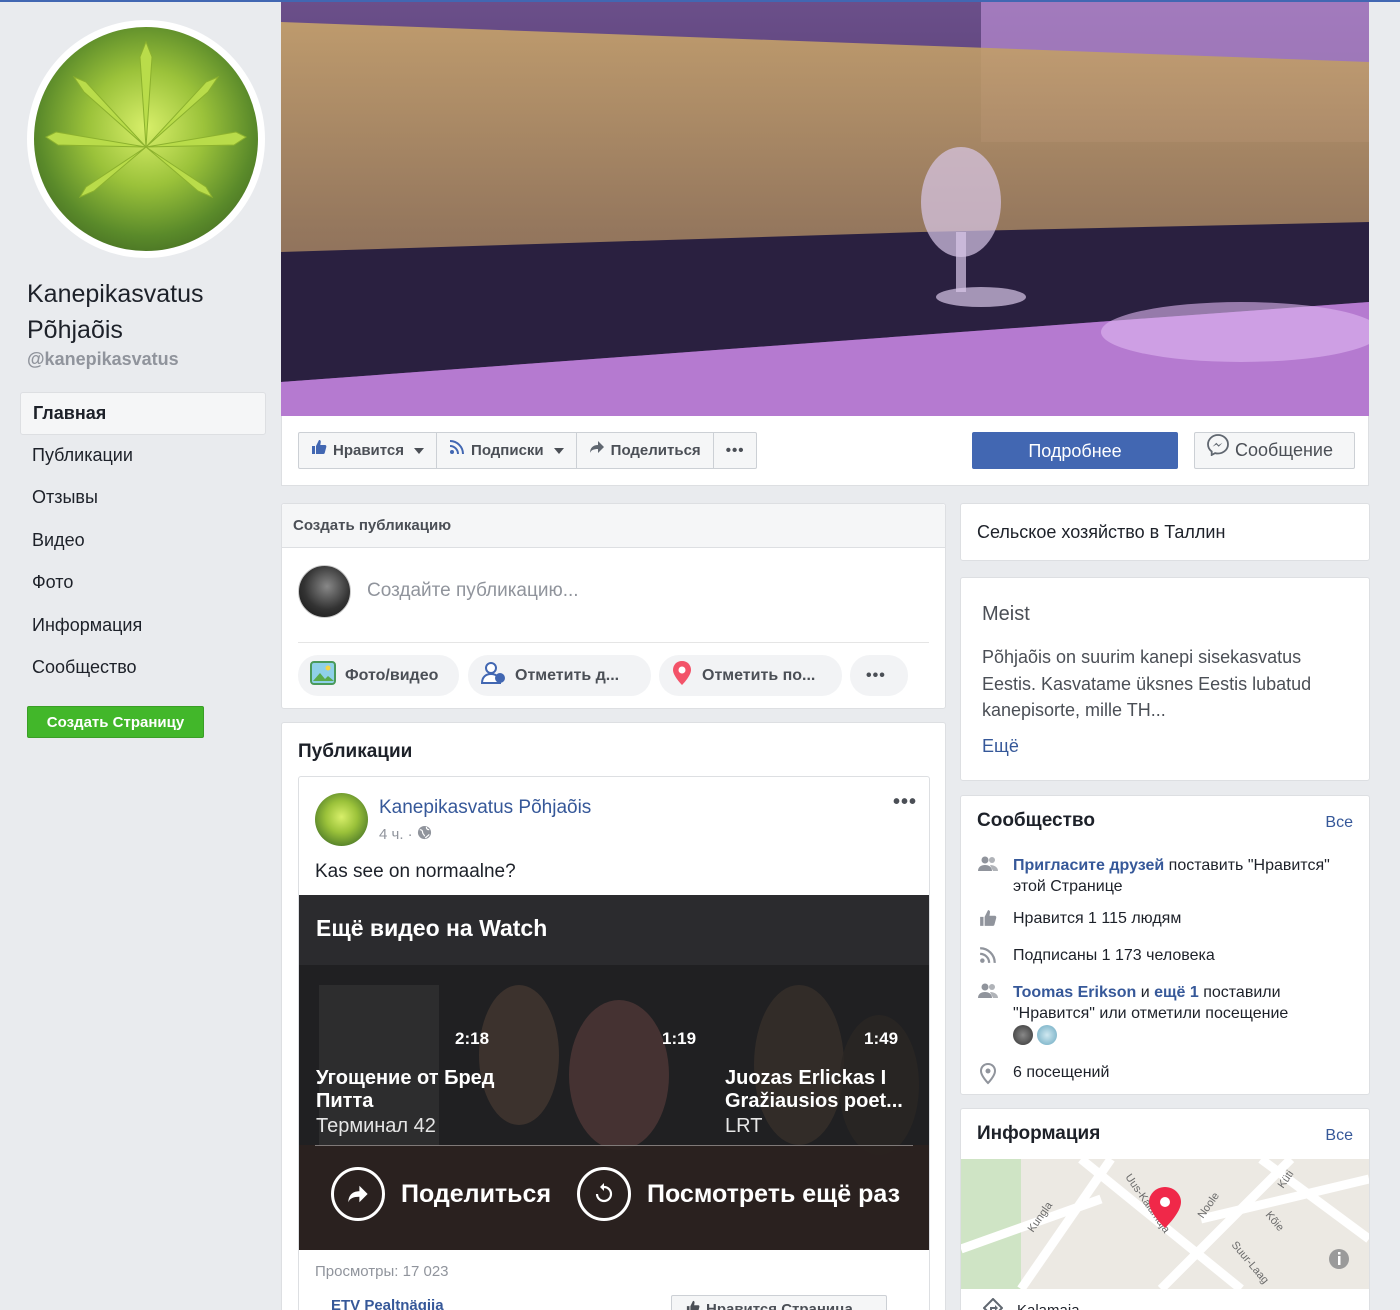  What do you see at coordinates (143, 583) in the screenshot?
I see `nav-item-photos: Фото` at bounding box center [143, 583].